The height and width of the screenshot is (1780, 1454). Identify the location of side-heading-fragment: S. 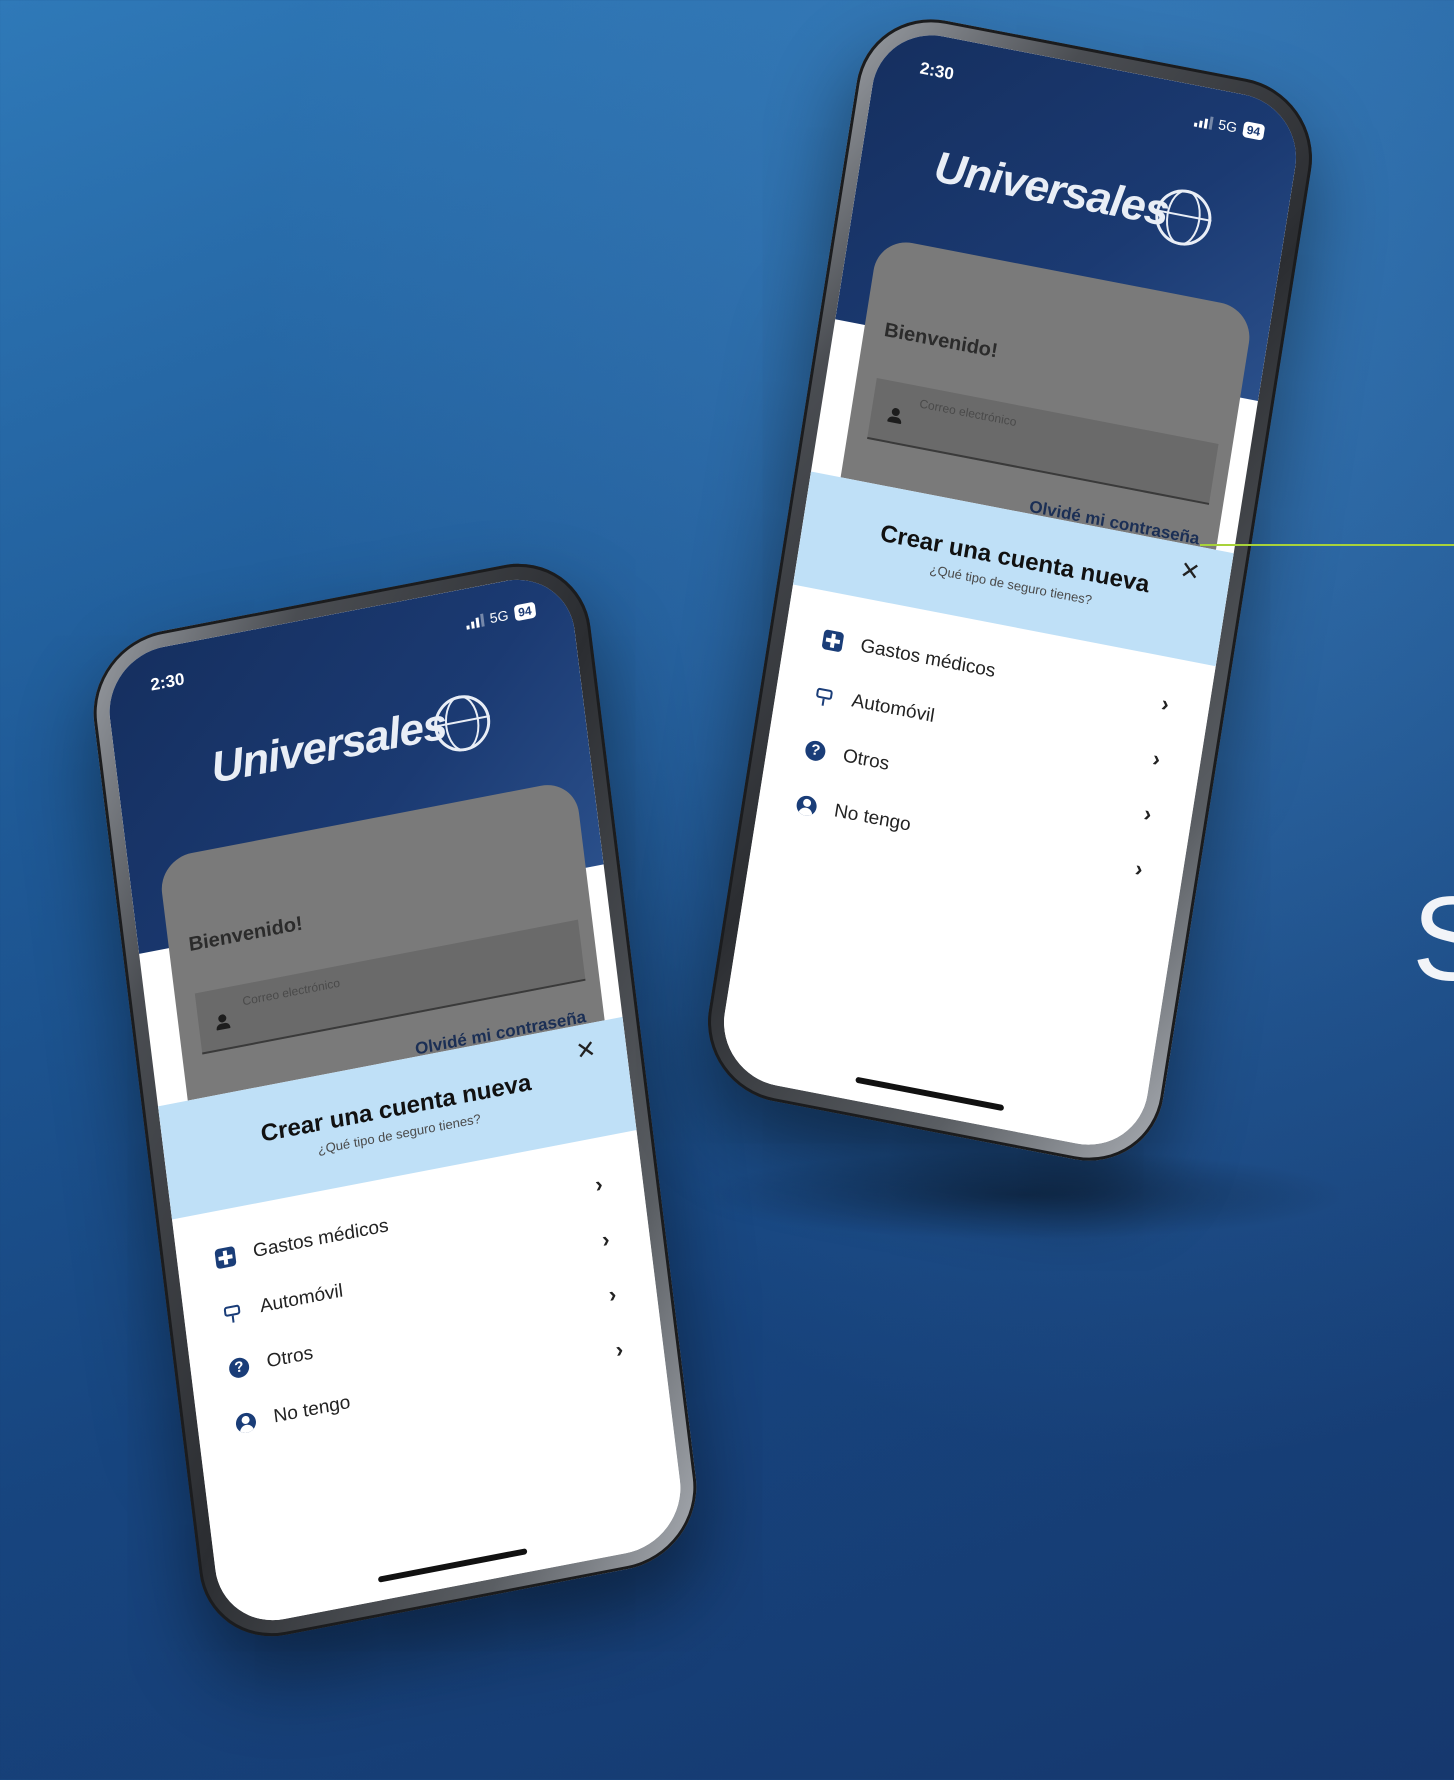
(1433, 939).